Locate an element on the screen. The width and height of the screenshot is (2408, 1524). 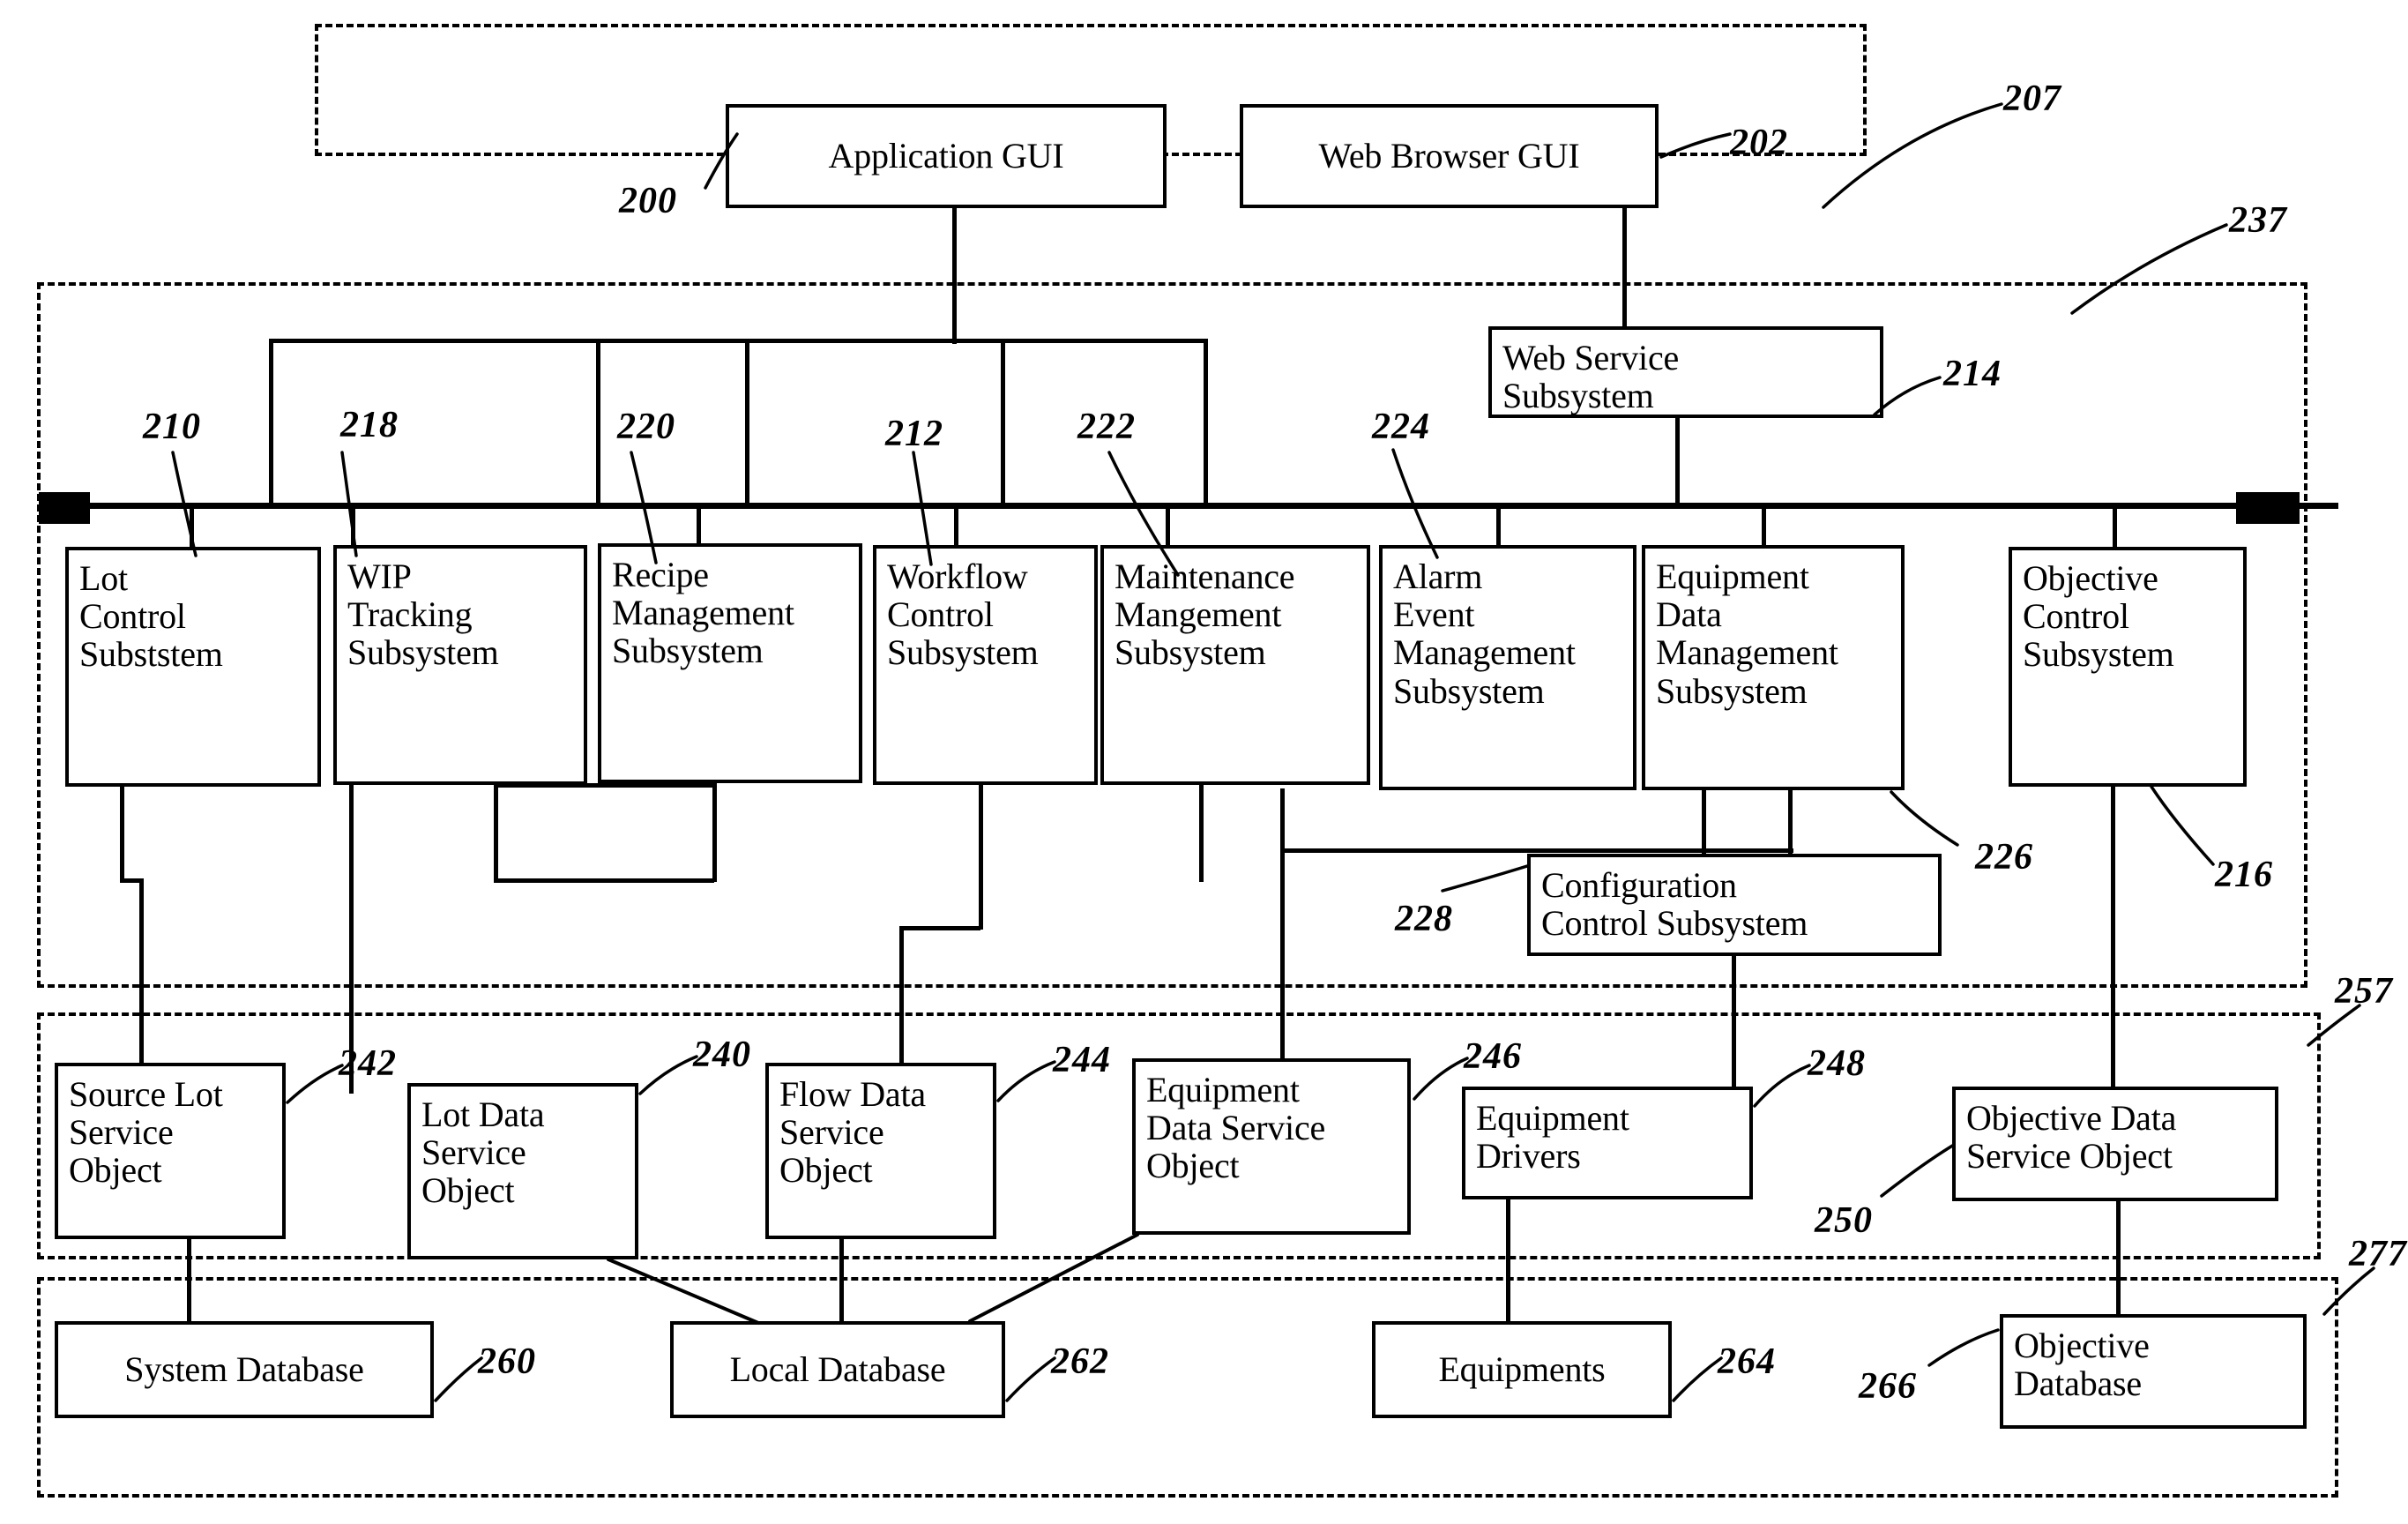
connector-maintenance-down is located at coordinates (1201, 832).